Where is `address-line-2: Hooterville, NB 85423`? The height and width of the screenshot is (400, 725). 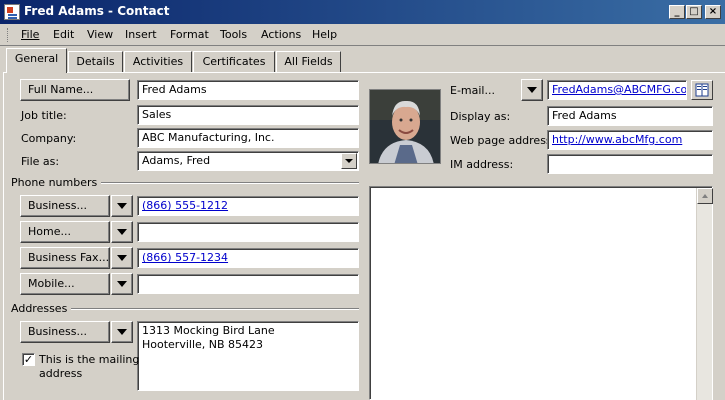 address-line-2: Hooterville, NB 85423 is located at coordinates (203, 344).